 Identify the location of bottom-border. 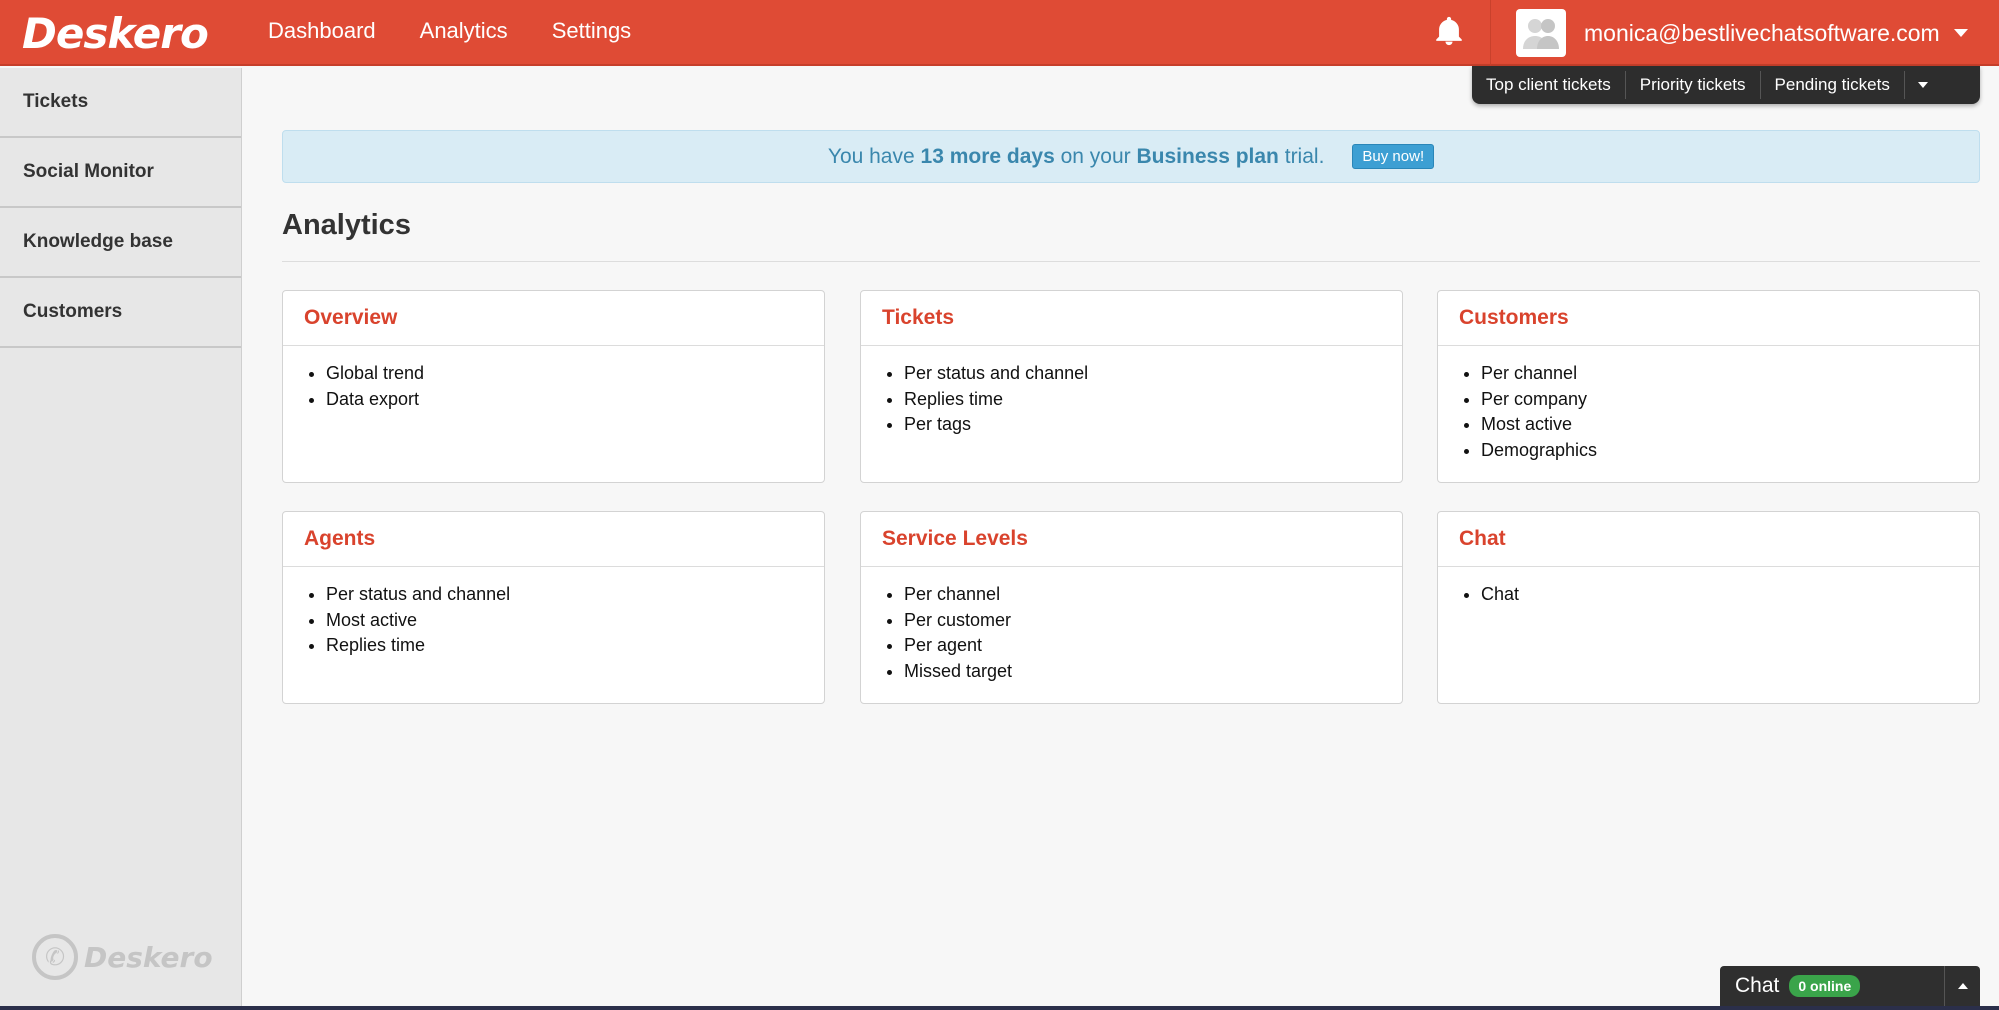
(999, 1008).